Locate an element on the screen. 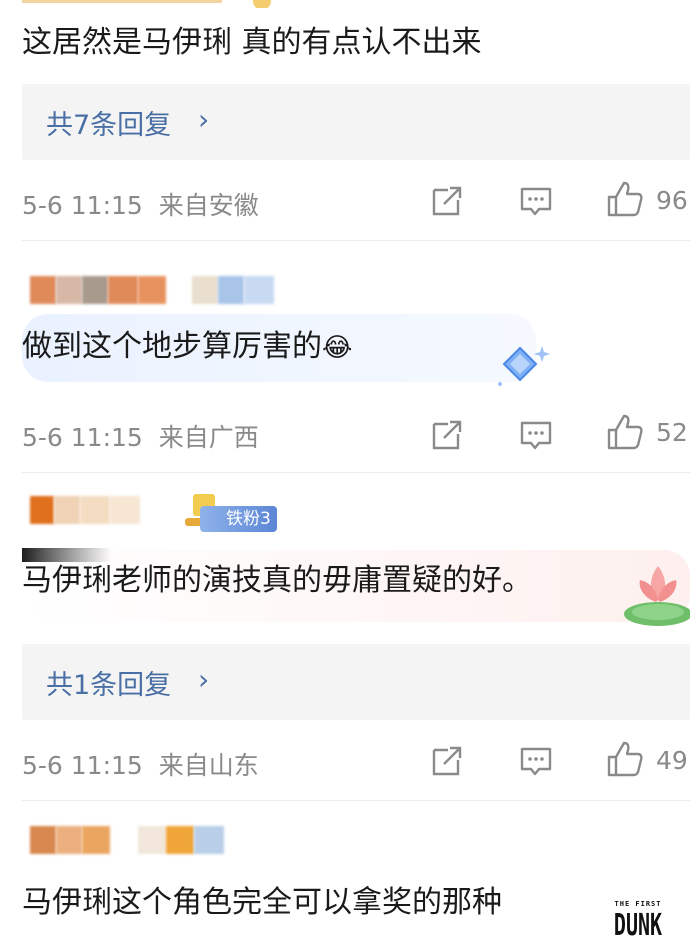  watermark-logo: THE FIRST DUNK is located at coordinates (638, 924).